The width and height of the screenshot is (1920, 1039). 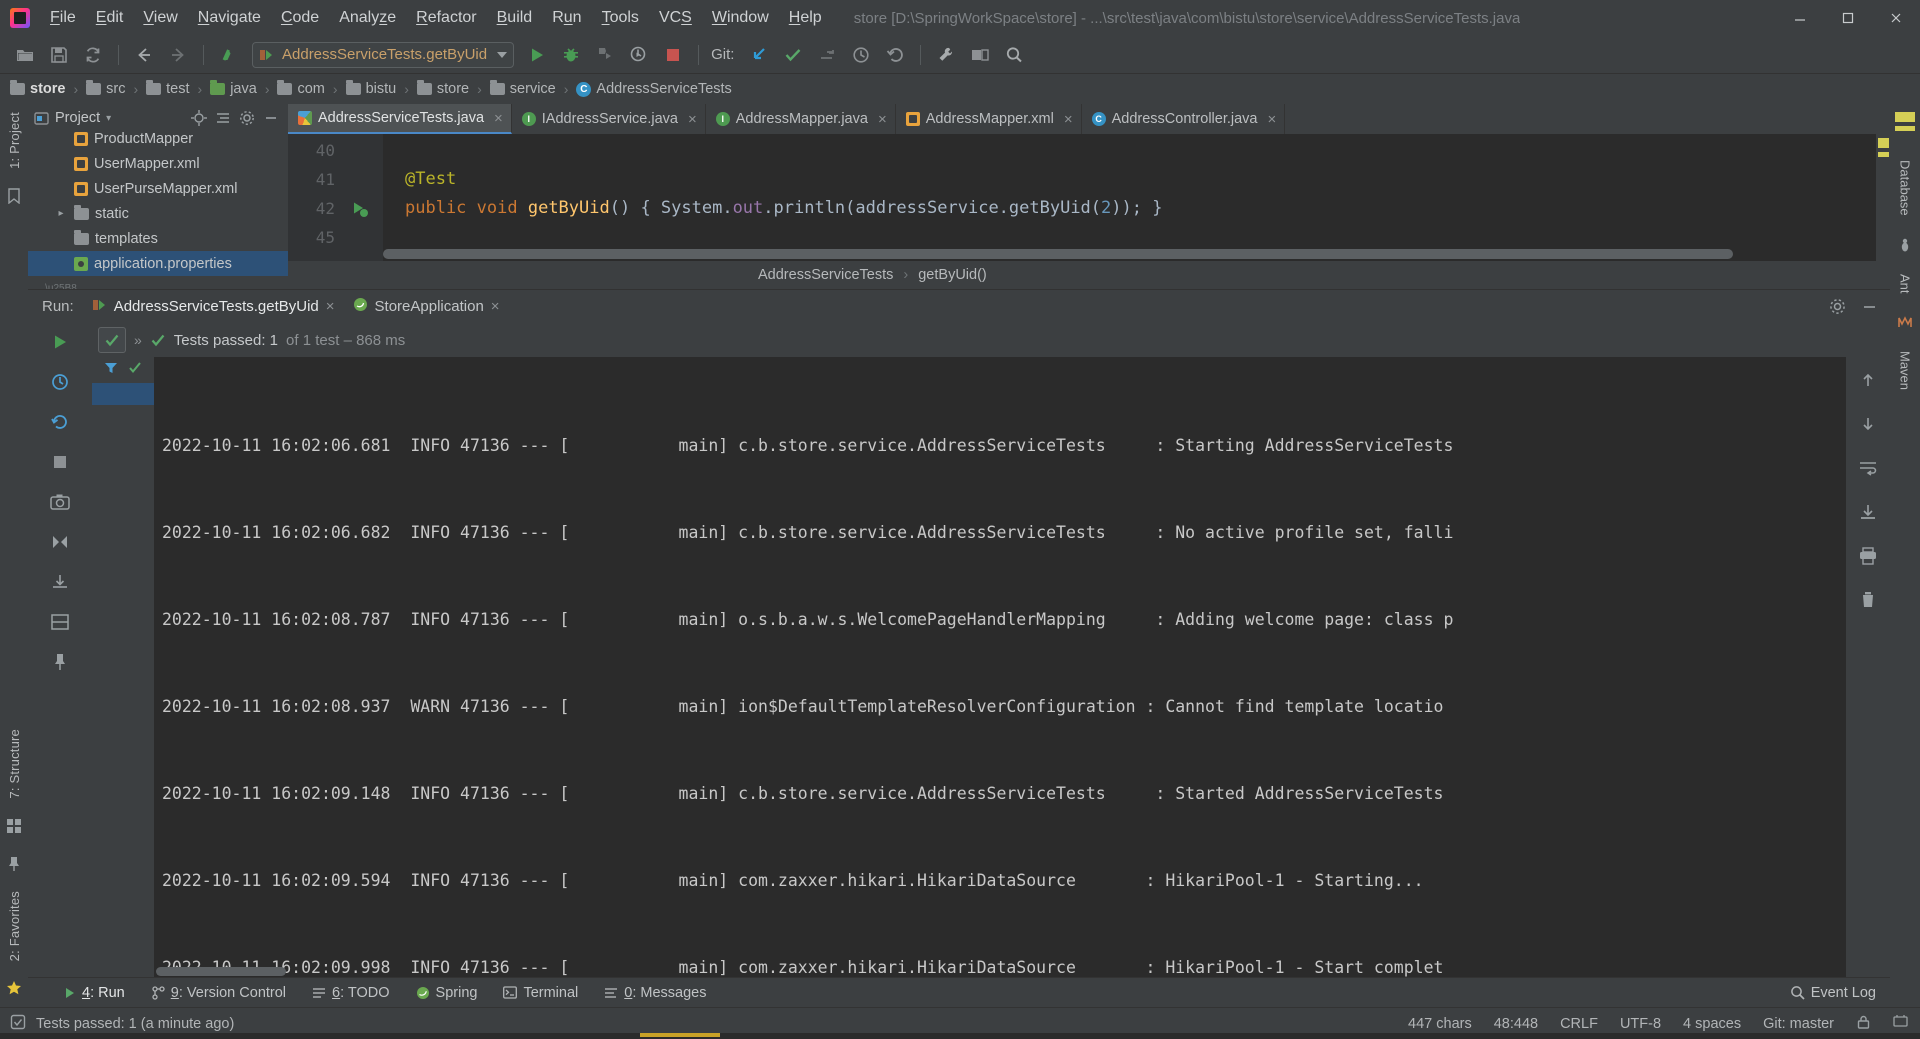 I want to click on bottom-item-terminal: Terminal, so click(x=540, y=993).